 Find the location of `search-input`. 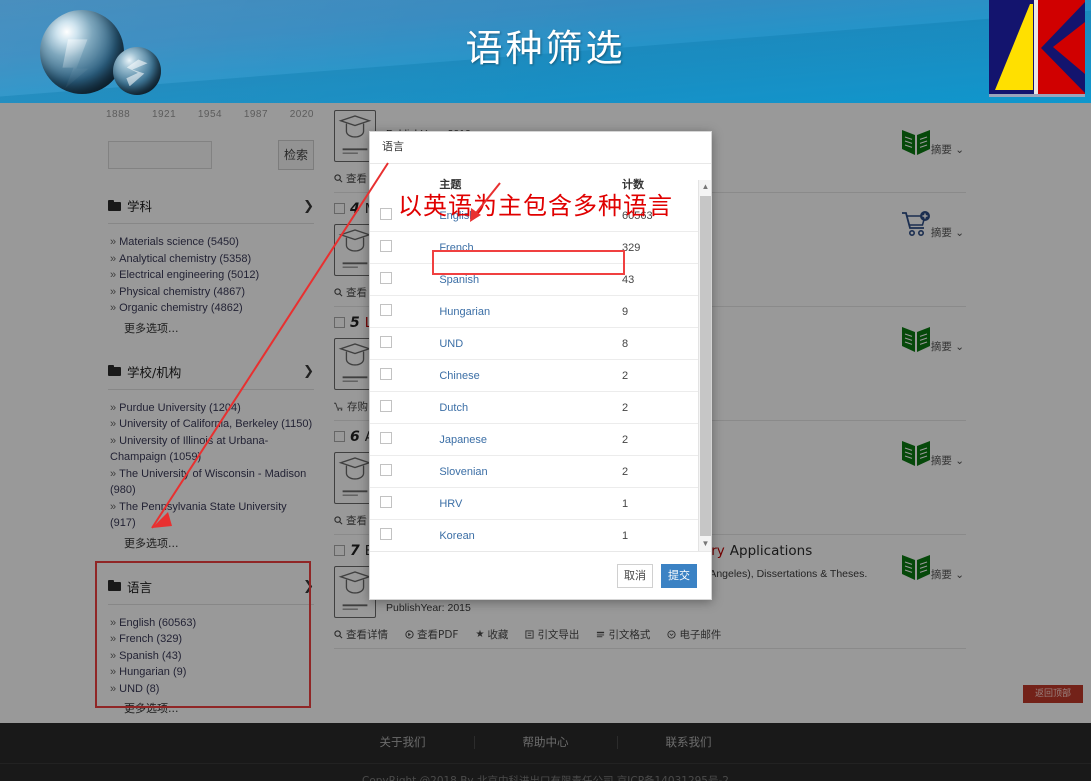

search-input is located at coordinates (160, 155).